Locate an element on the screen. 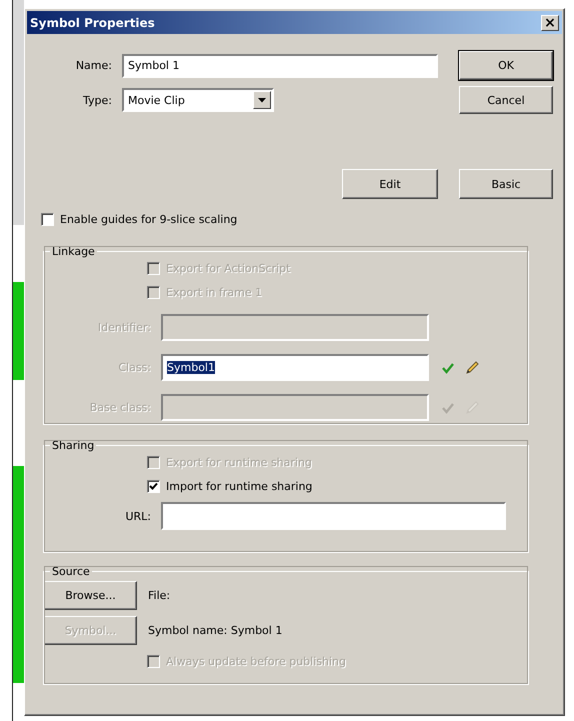 This screenshot has height=721, width=574. field-label: Name: is located at coordinates (93, 65).